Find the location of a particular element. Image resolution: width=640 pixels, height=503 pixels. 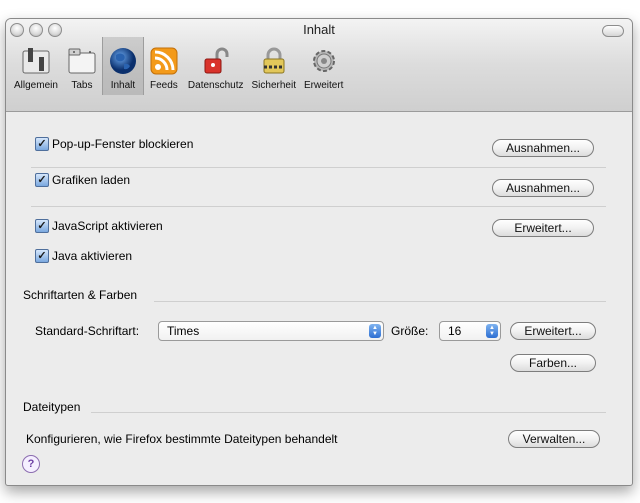

tab-sicherheit-label: Sicherheit is located at coordinates (273, 85).